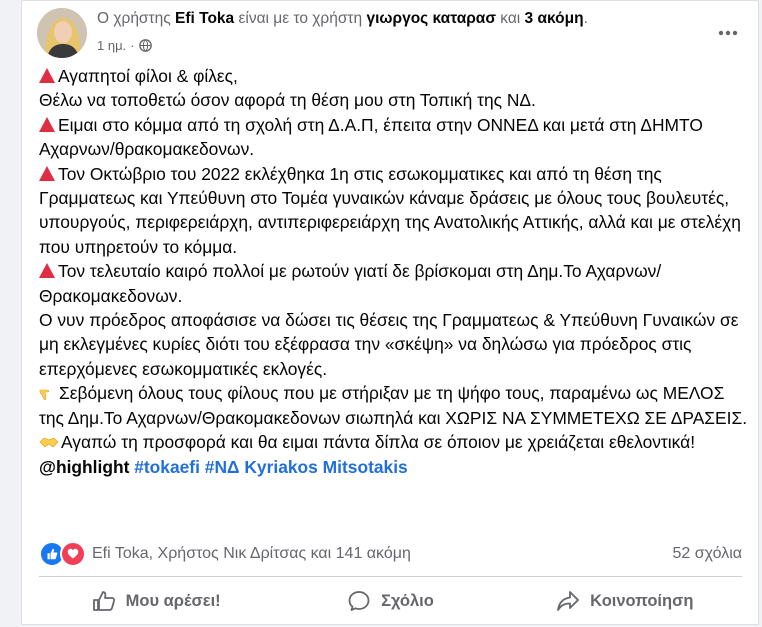  Describe the element at coordinates (585, 18) in the screenshot. I see `header-period: .` at that location.